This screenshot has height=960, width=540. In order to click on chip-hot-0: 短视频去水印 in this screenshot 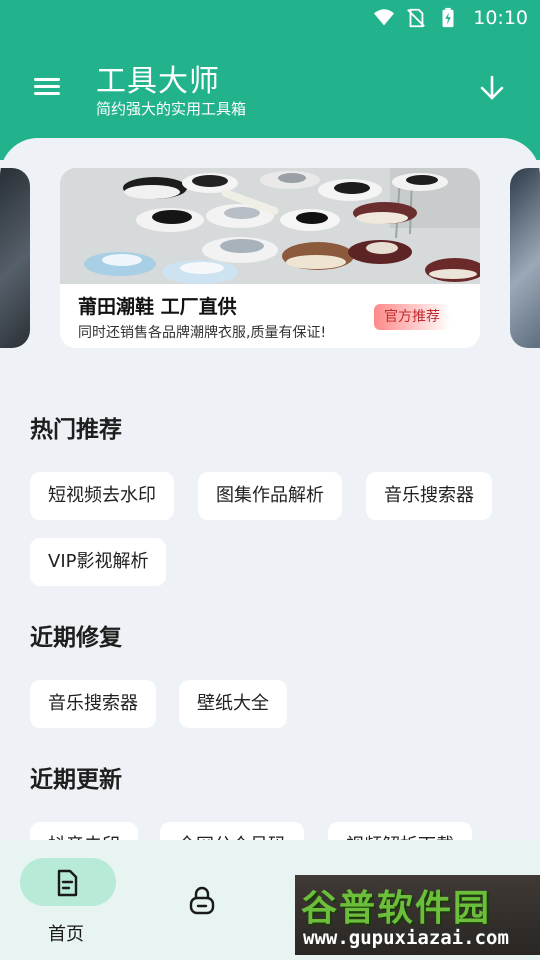, I will do `click(102, 496)`.